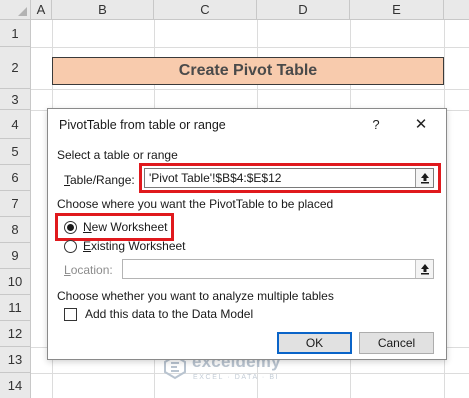  I want to click on select-all-corner, so click(15, 10).